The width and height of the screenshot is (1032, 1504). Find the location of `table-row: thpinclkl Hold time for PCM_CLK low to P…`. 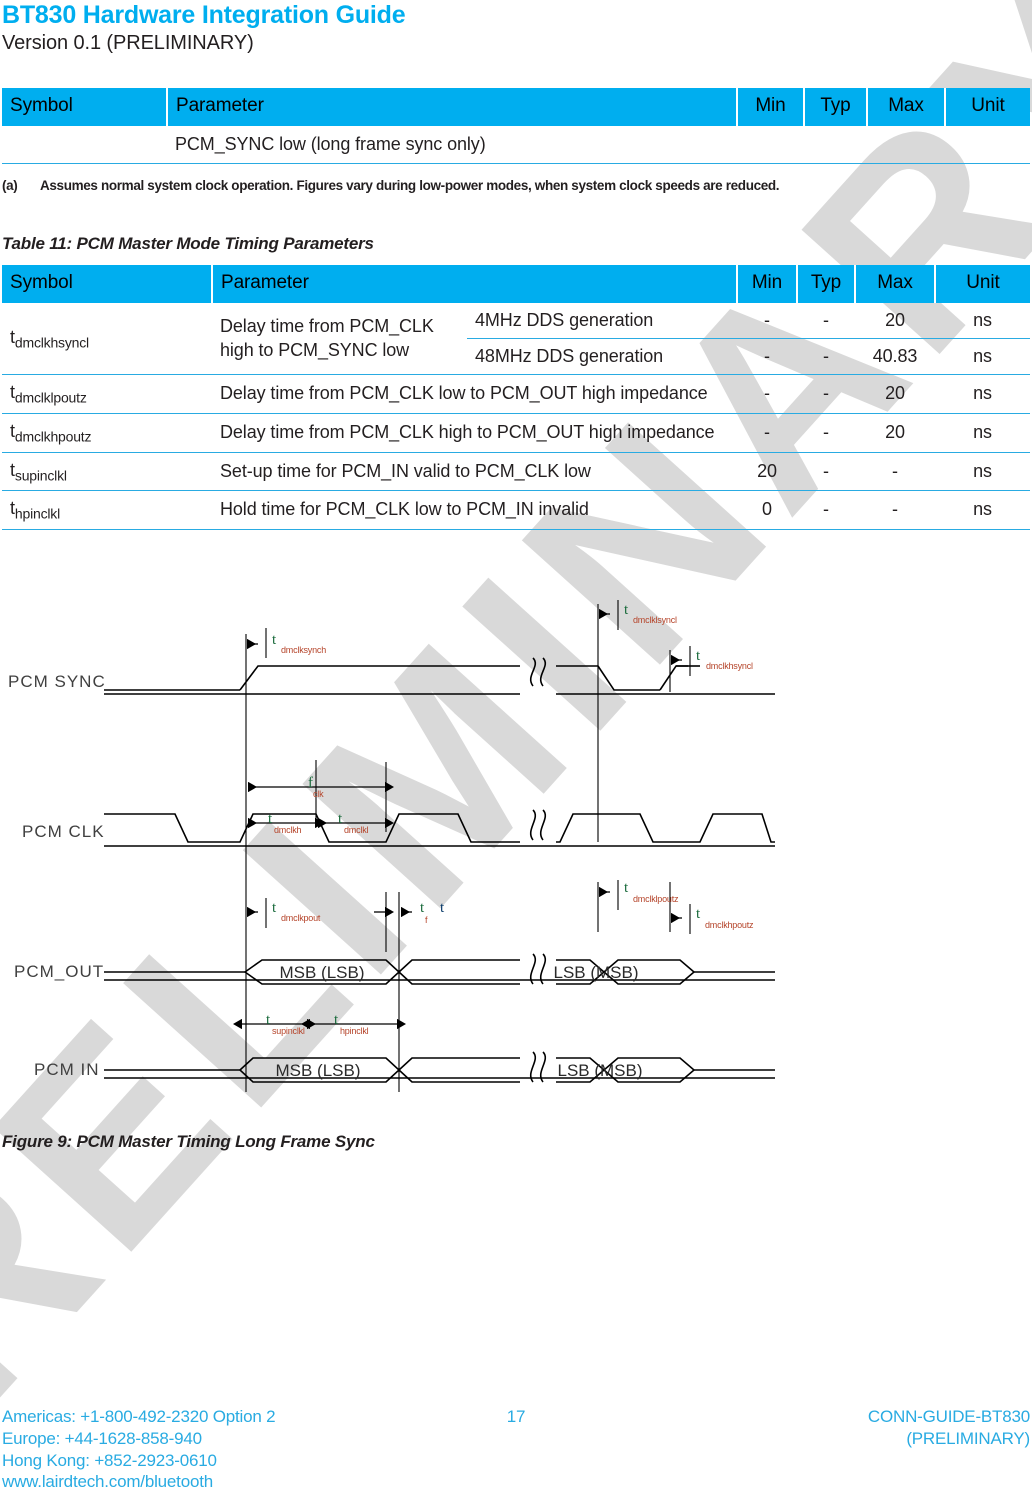

table-row: thpinclkl Hold time for PCM_CLK low to P… is located at coordinates (516, 510).